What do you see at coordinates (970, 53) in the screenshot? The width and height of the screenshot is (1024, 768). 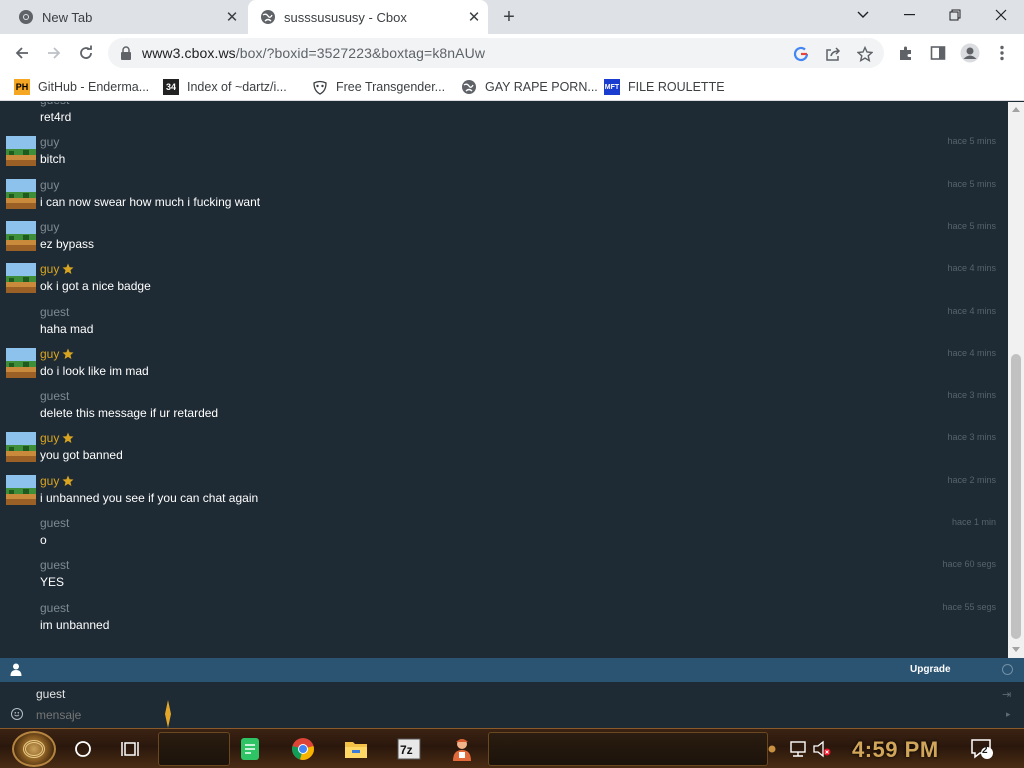 I see `profile-icon` at bounding box center [970, 53].